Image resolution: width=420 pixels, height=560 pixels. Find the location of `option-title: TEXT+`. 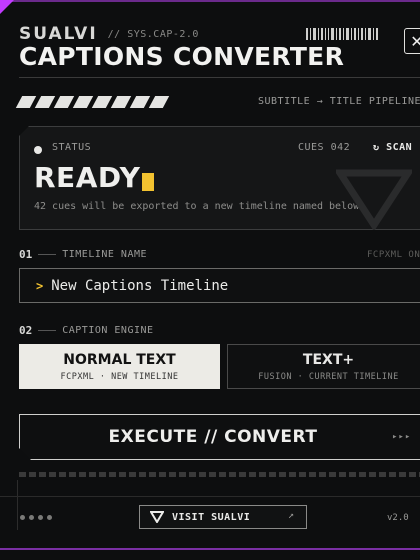

option-title: TEXT+ is located at coordinates (328, 359).